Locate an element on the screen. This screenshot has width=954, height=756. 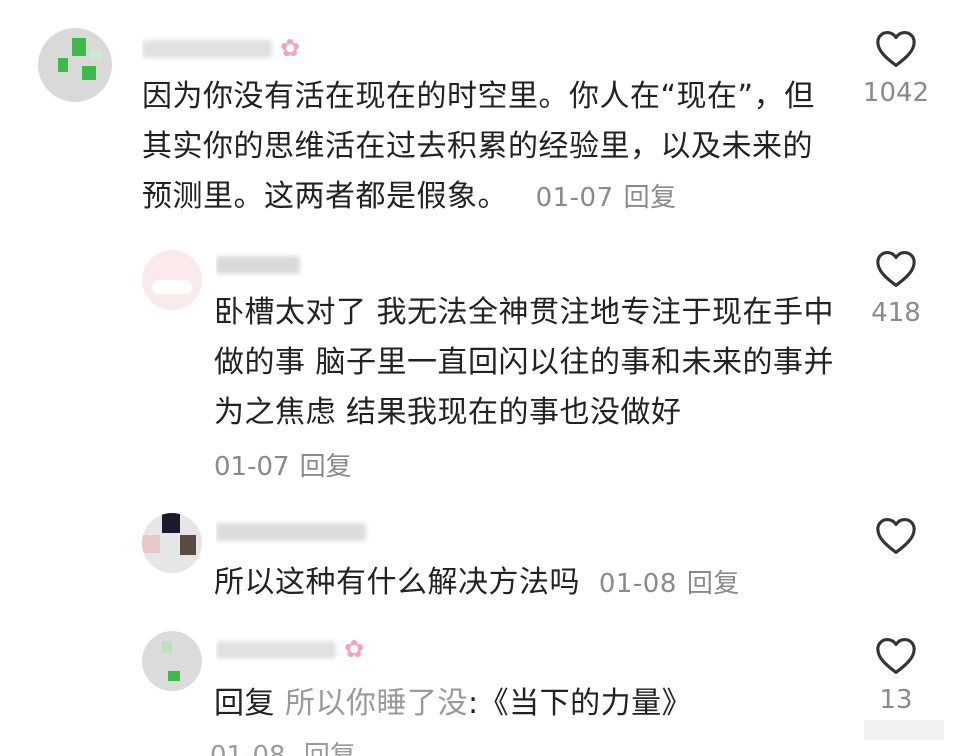
comment-body: 所以这种有什么解决方法吗 is located at coordinates (397, 582).